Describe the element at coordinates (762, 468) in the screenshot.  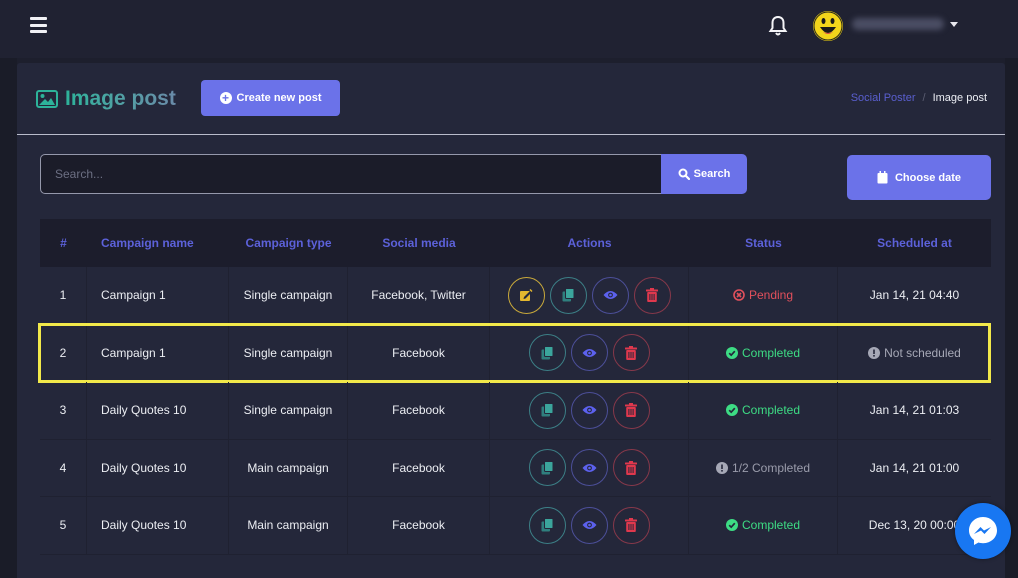
I see `status-badge: 1/2 Completed` at that location.